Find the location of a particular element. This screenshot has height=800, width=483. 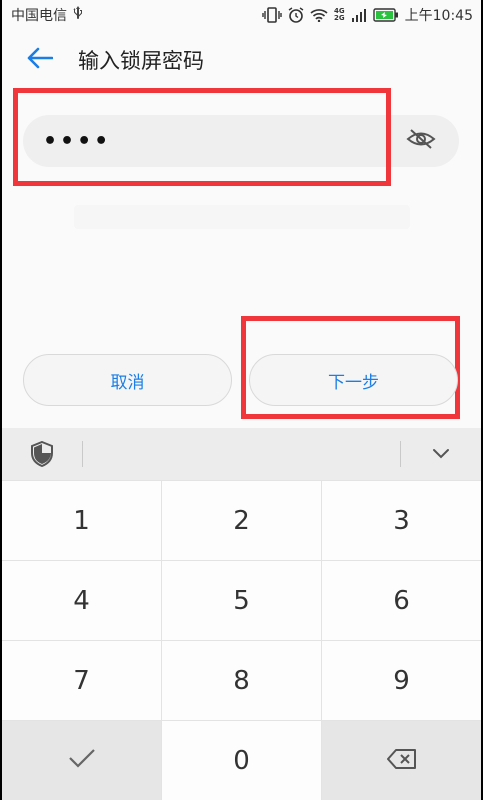

keyboard-toolbar is located at coordinates (241, 454).